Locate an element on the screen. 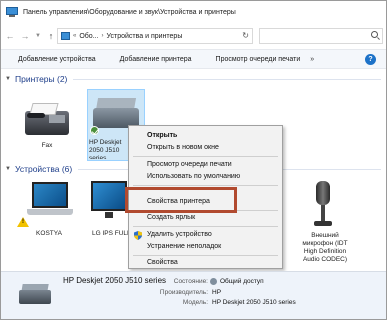 The width and height of the screenshot is (387, 320). menu-item-remove-device: Удалить устройство is located at coordinates (205, 235).